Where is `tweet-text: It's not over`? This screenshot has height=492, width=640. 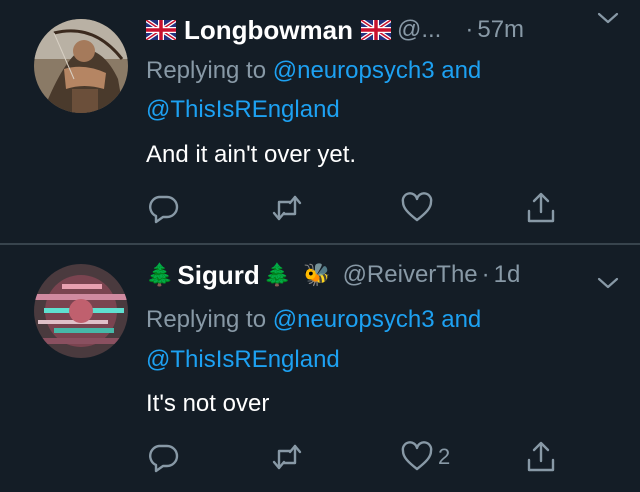 tweet-text: It's not over is located at coordinates (208, 403).